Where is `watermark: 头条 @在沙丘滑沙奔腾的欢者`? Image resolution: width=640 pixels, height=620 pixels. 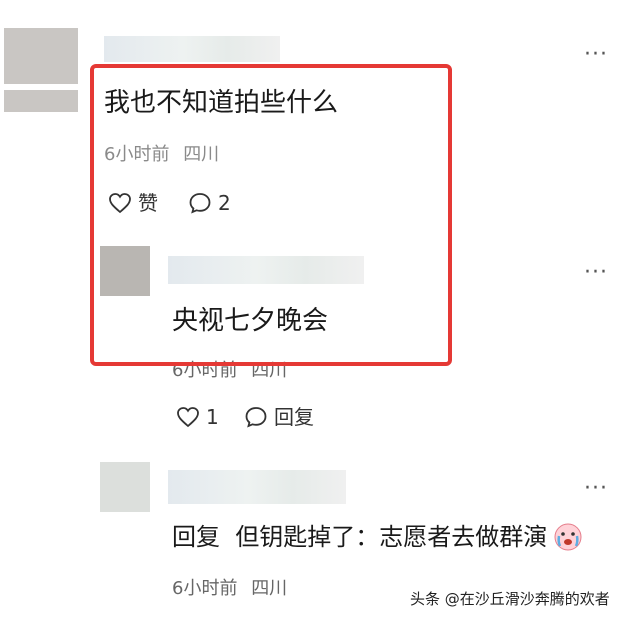
watermark: 头条 @在沙丘滑沙奔腾的欢者 is located at coordinates (510, 599).